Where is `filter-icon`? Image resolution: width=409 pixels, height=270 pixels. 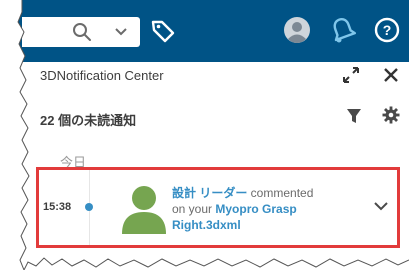 filter-icon is located at coordinates (354, 116).